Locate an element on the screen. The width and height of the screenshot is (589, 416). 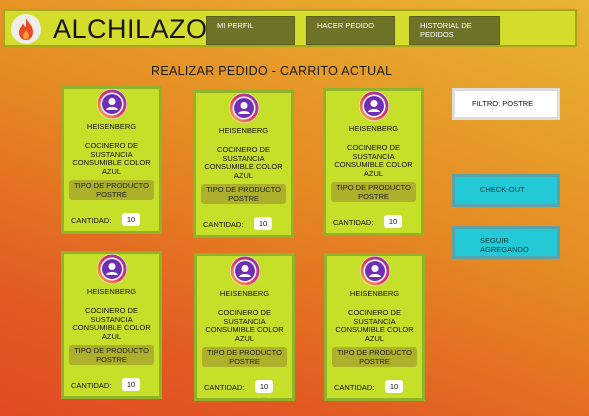
nav-mi-perfil-button: MI PERFIL is located at coordinates (250, 30).